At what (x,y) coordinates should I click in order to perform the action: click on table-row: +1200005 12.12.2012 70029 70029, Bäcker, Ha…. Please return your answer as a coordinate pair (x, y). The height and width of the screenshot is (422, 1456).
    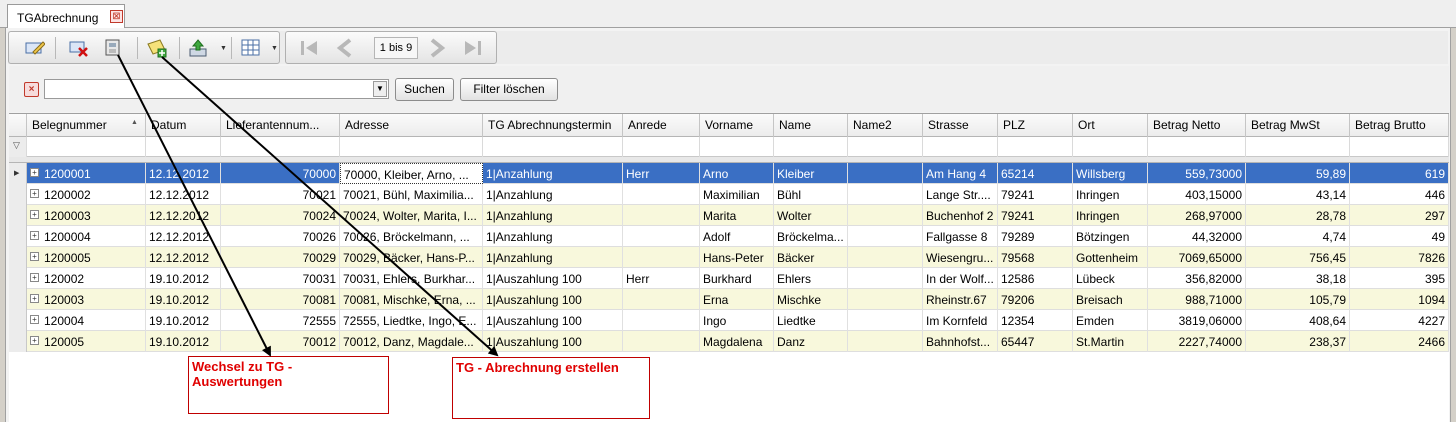
    Looking at the image, I should click on (729, 257).